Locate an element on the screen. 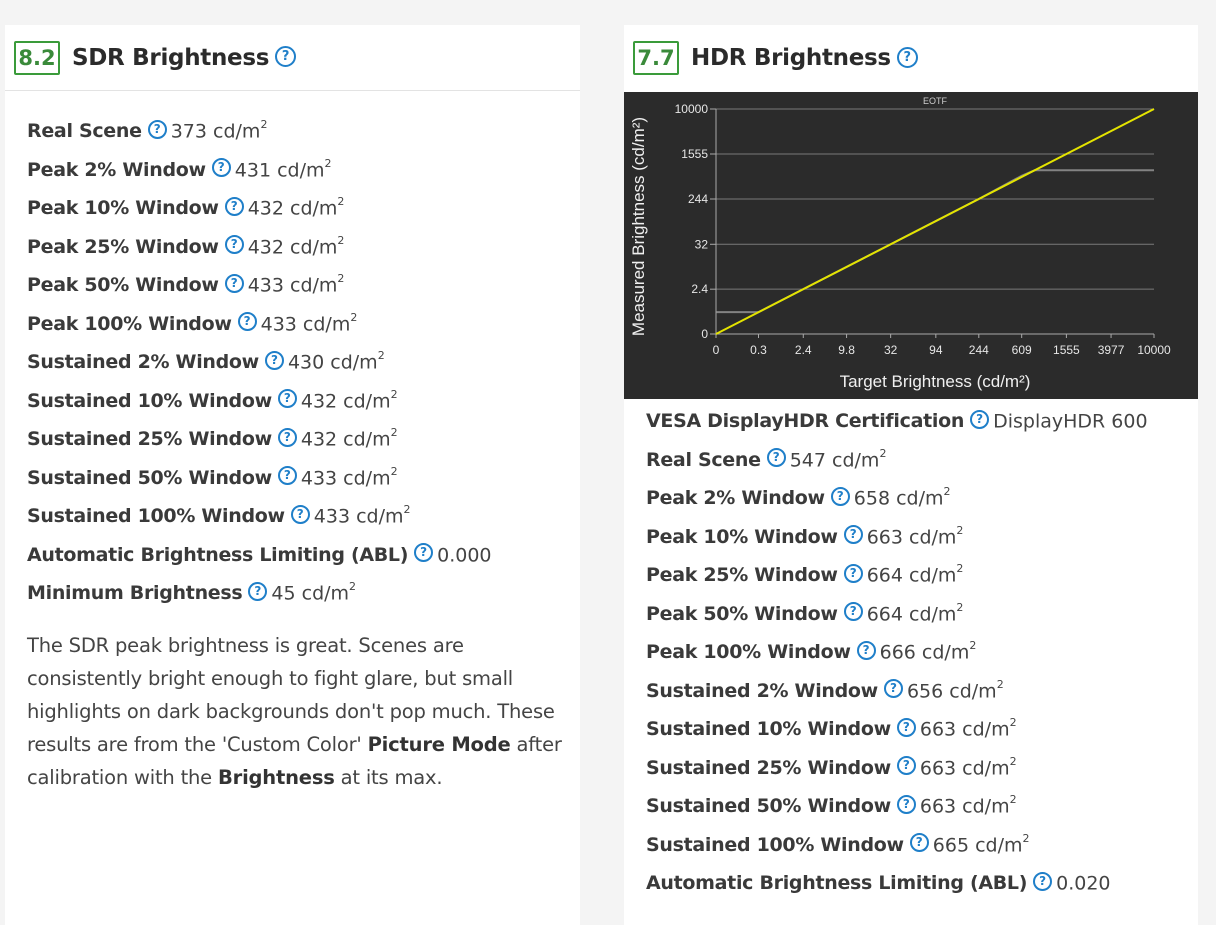 This screenshot has width=1216, height=925. measurement-row: Peak 2% Window? 431 cd/m2 is located at coordinates (259, 170).